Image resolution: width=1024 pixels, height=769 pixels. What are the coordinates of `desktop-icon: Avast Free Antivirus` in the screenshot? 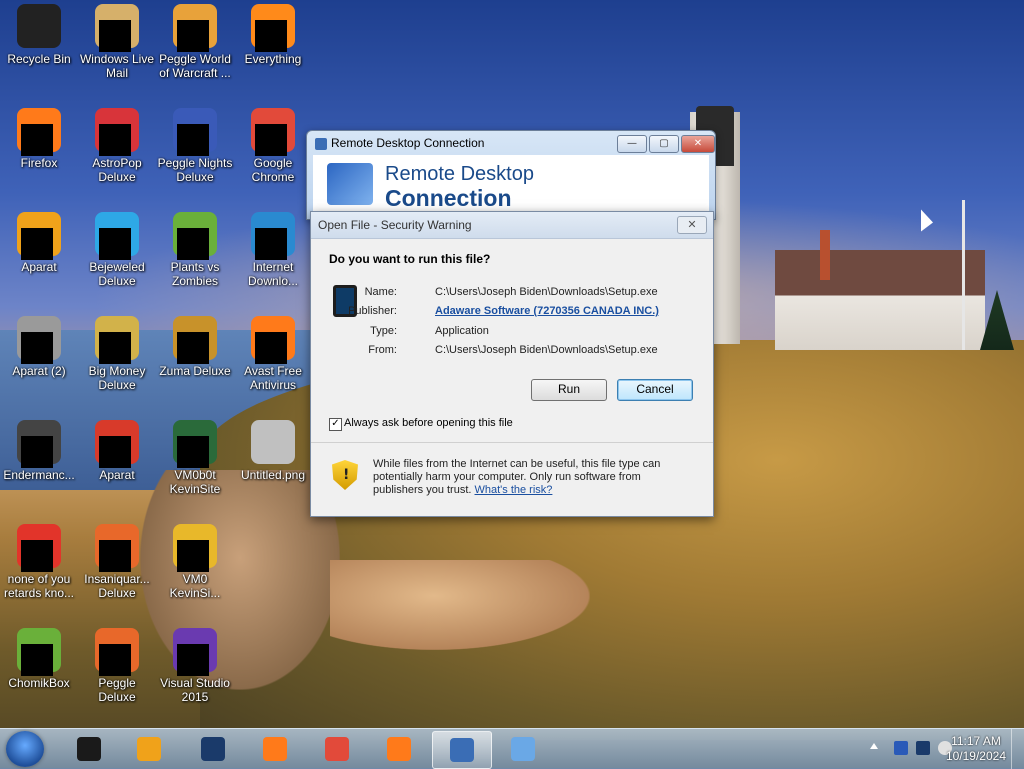 It's located at (273, 354).